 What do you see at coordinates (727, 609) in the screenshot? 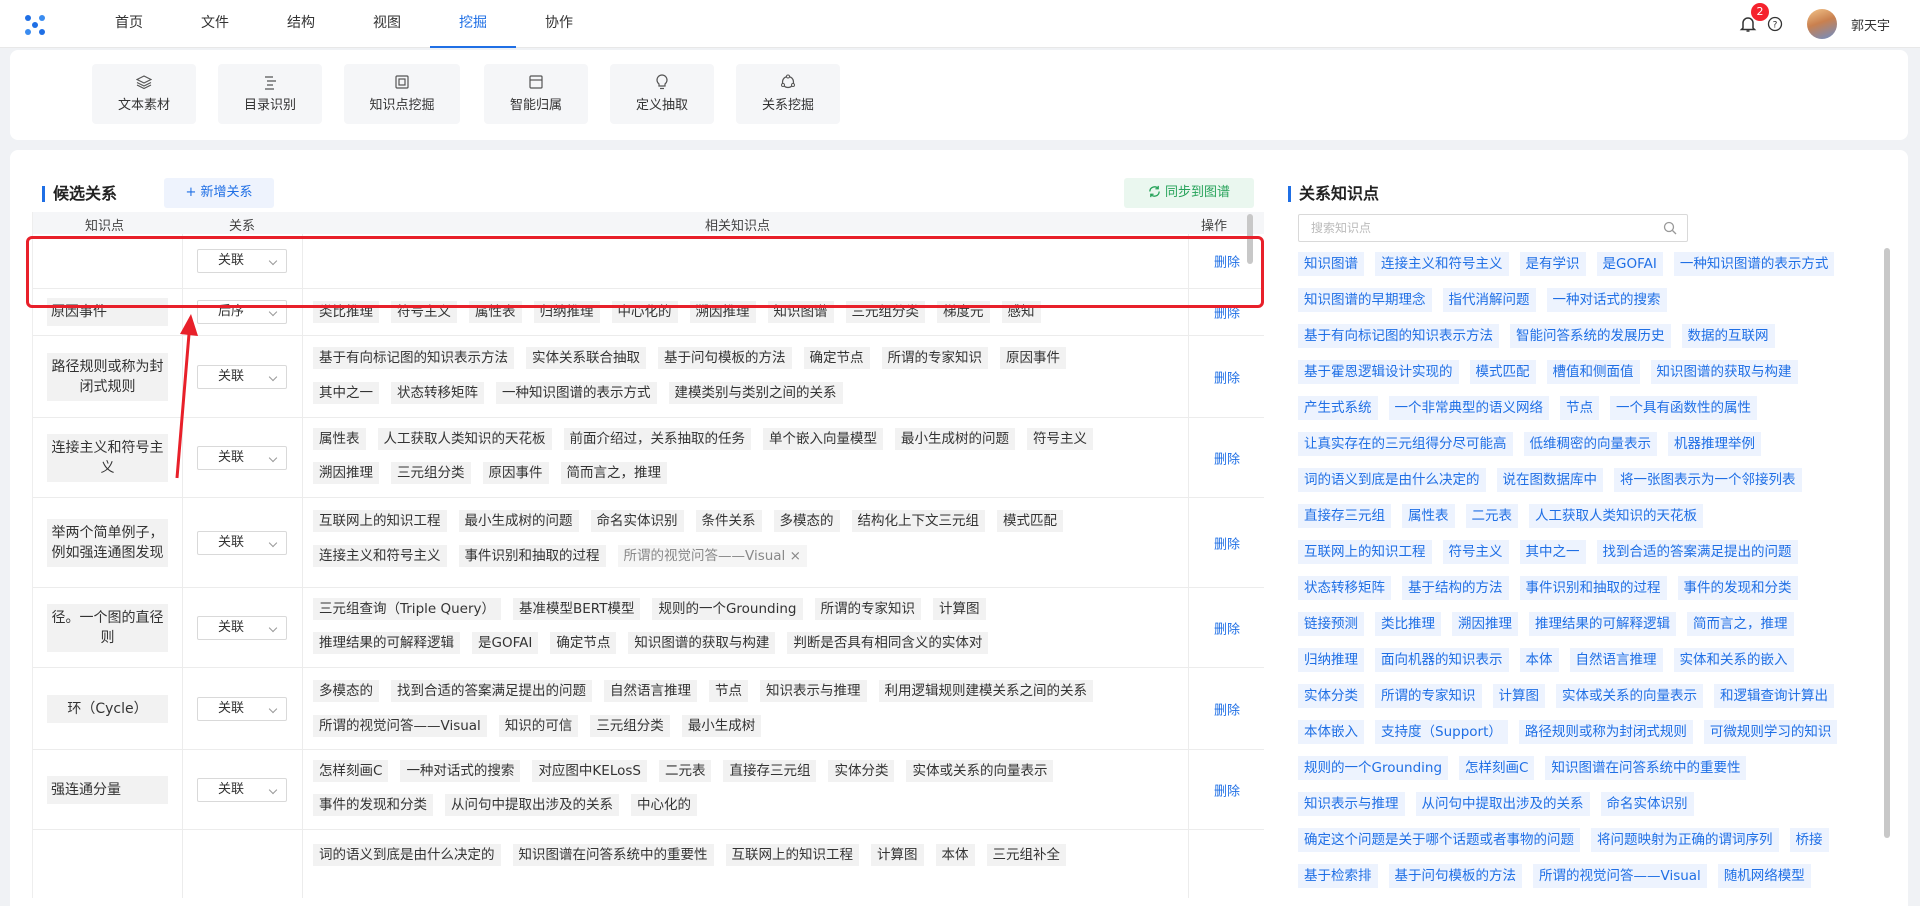
I see `related-point-tag: 规则的一个Grounding` at bounding box center [727, 609].